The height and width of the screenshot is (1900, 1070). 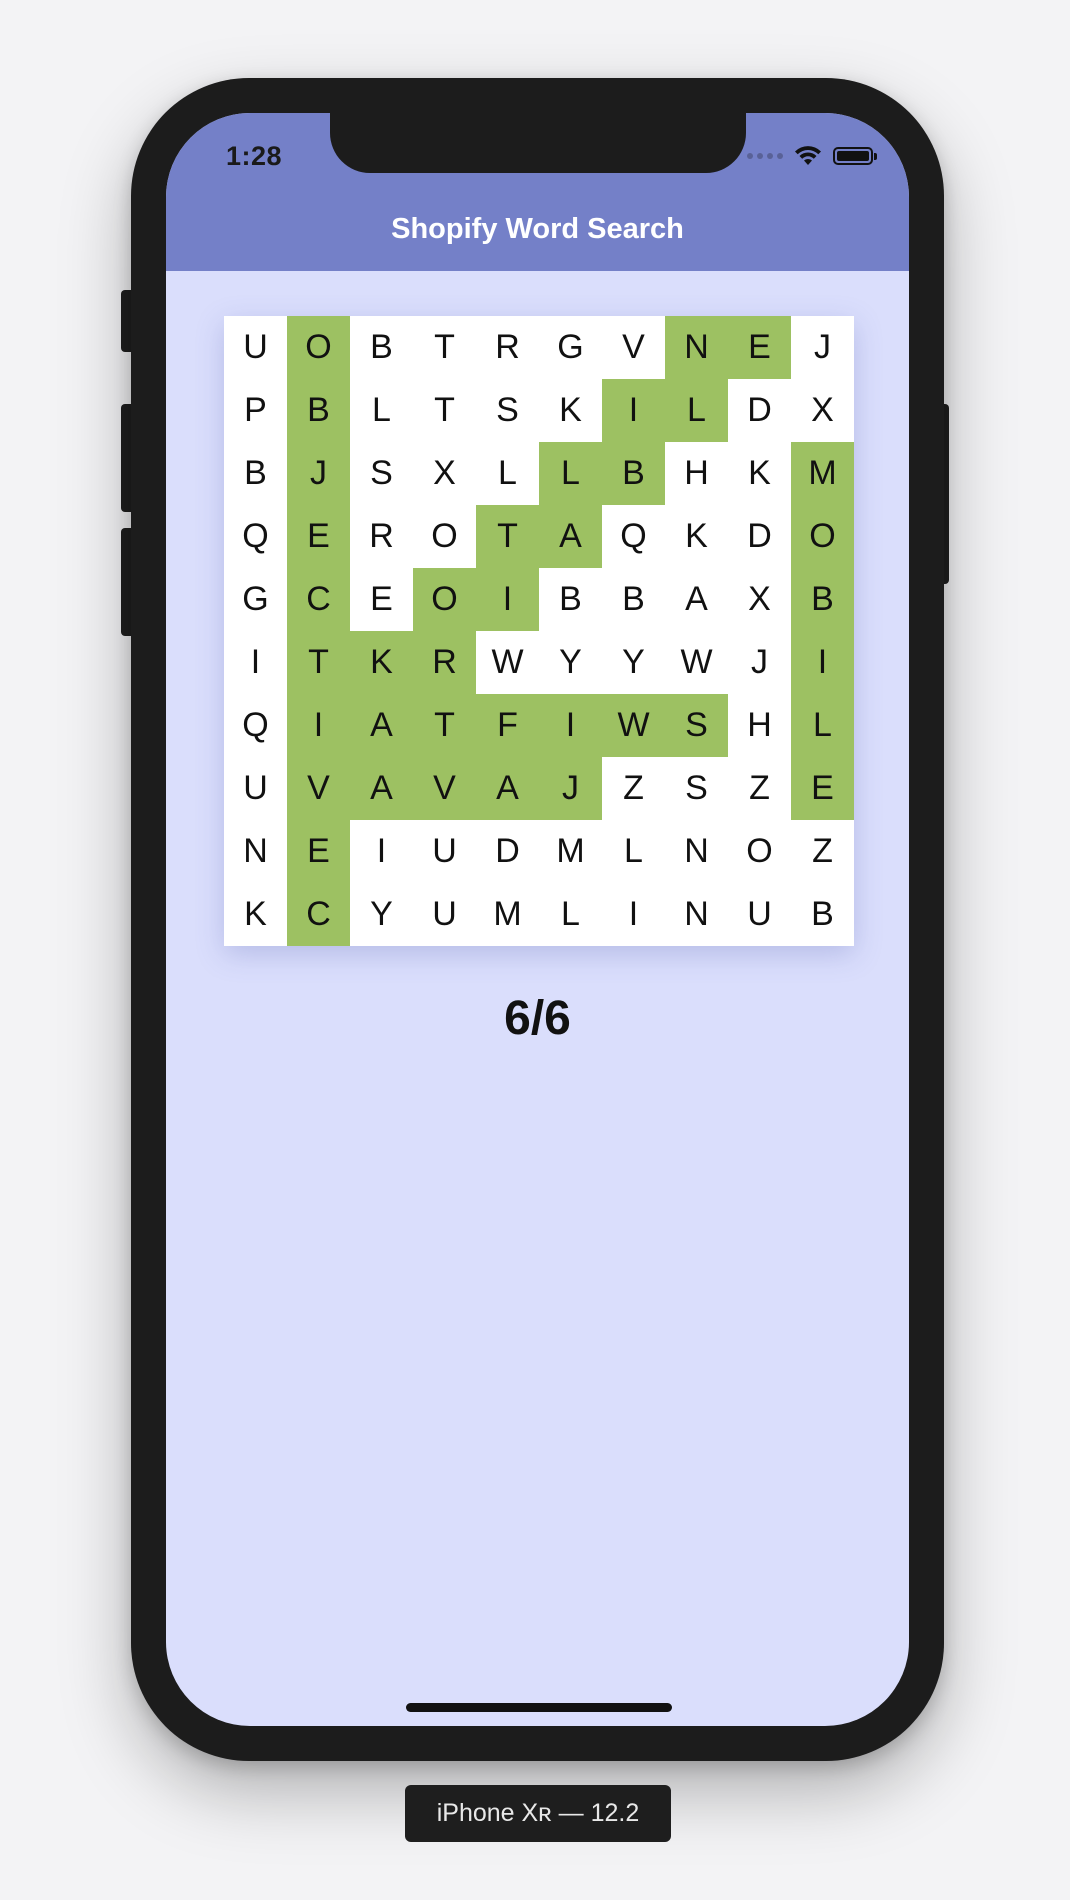 What do you see at coordinates (507, 725) in the screenshot?
I see `grid-cell: F` at bounding box center [507, 725].